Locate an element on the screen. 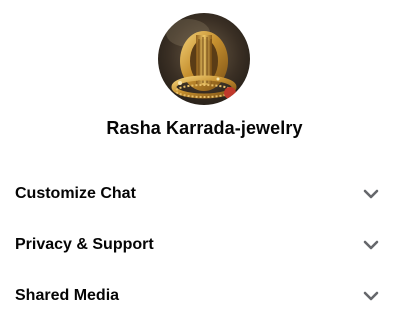 This screenshot has height=318, width=409. avatar-photo is located at coordinates (204, 59).